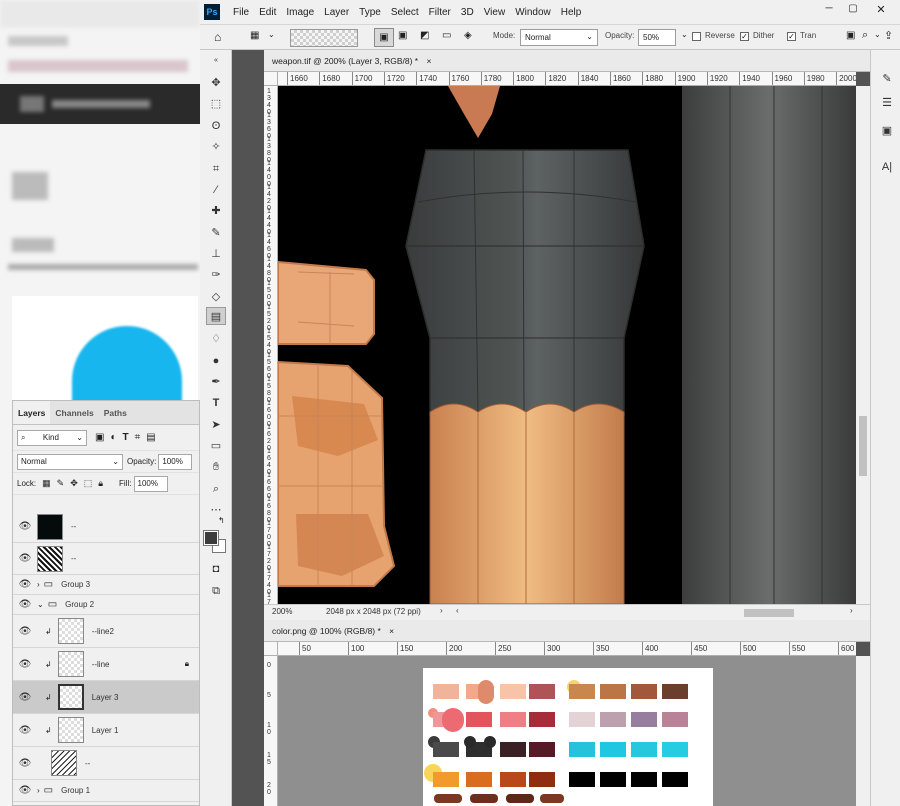 The height and width of the screenshot is (806, 900). I want to click on mode-select: Normal ⌄, so click(559, 37).